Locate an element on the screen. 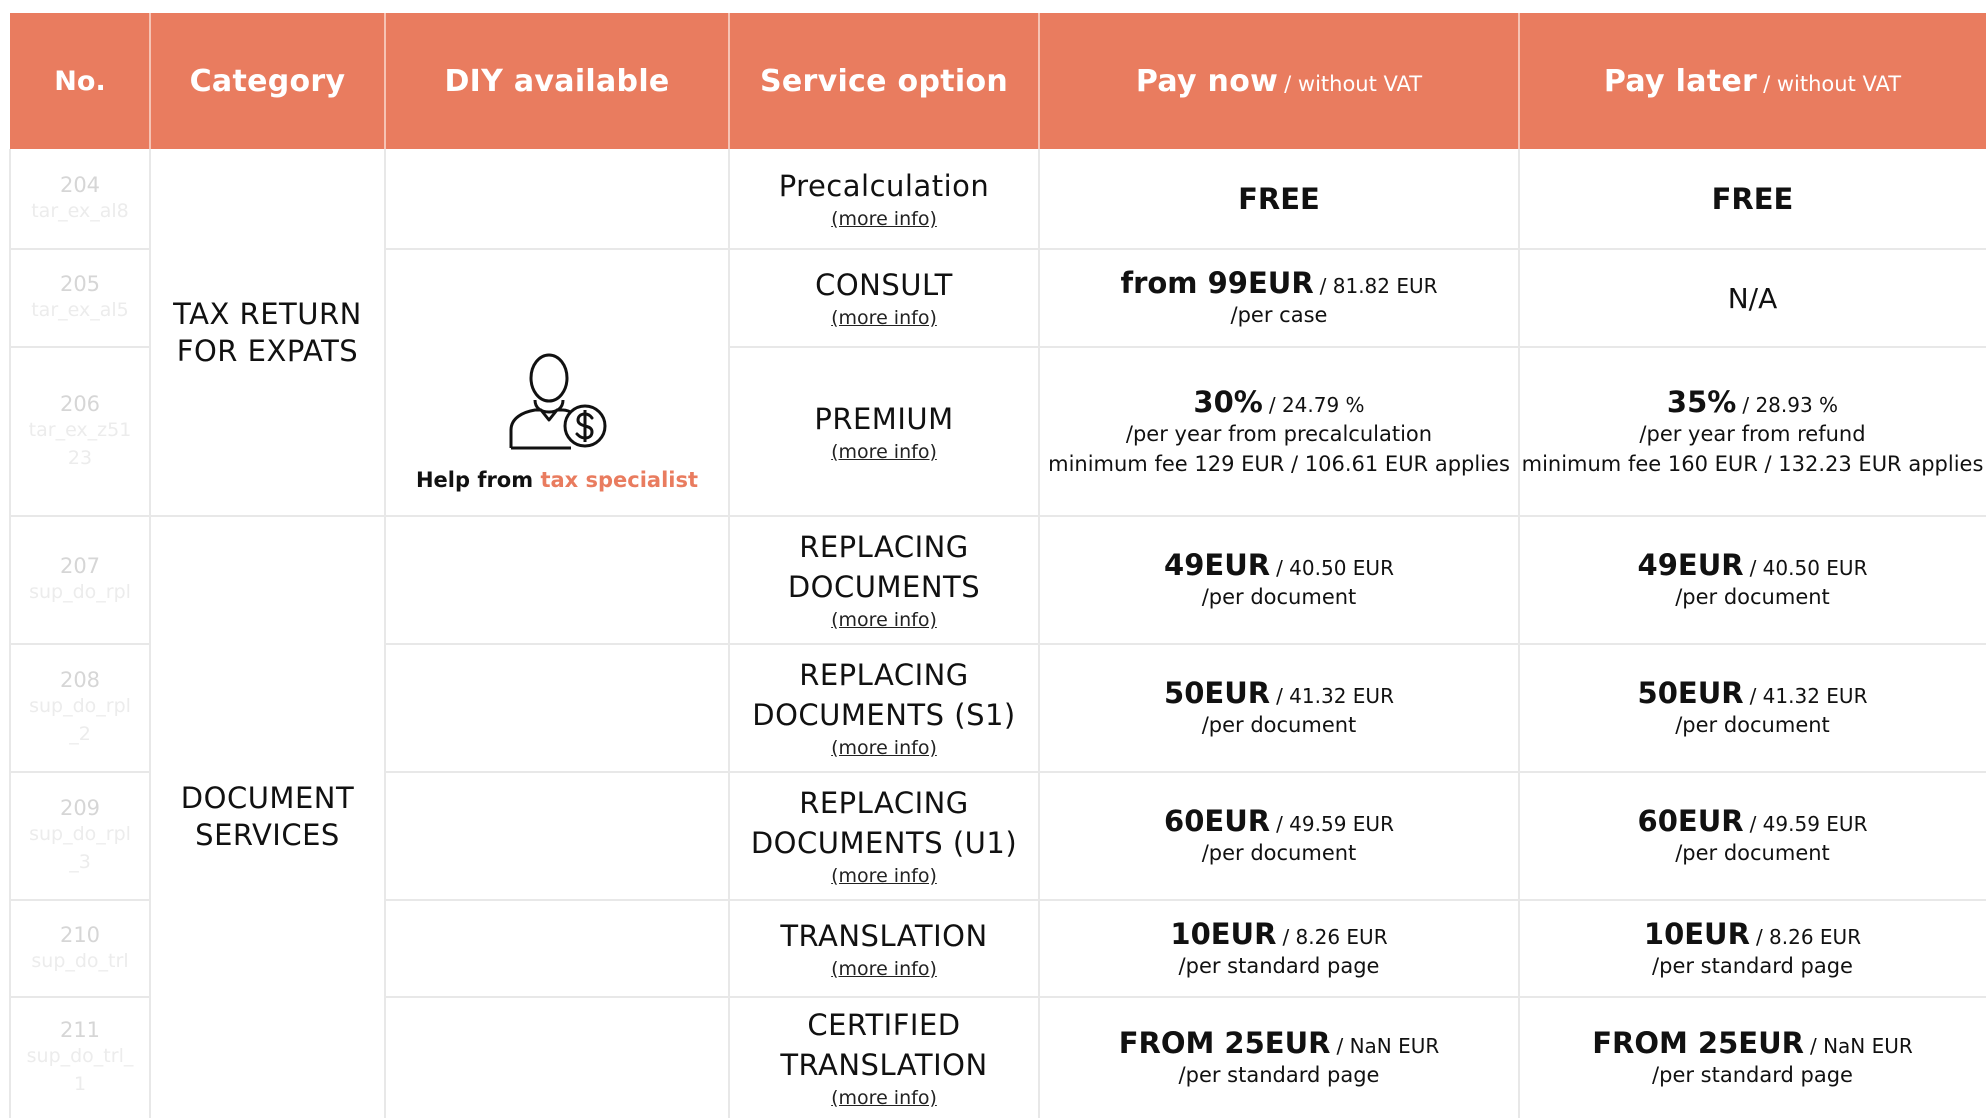 The image size is (1986, 1118). row-number: 208 is located at coordinates (80, 680).